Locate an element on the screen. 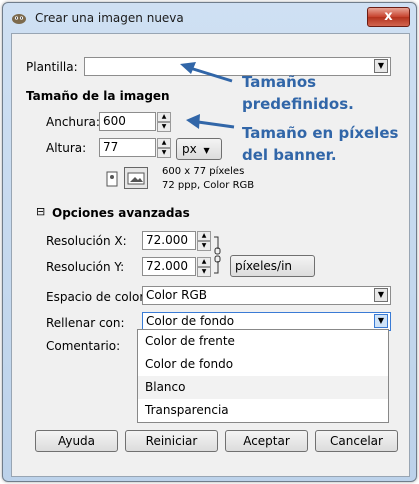 The width and height of the screenshot is (419, 484). annotation-arrows is located at coordinates (207, 95).